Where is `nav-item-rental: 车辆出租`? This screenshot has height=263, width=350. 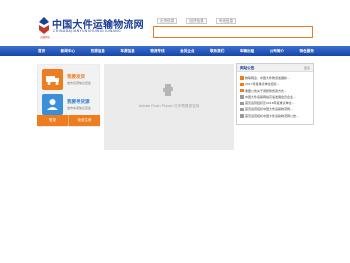
nav-item-rental: 车辆出租 is located at coordinates (247, 51).